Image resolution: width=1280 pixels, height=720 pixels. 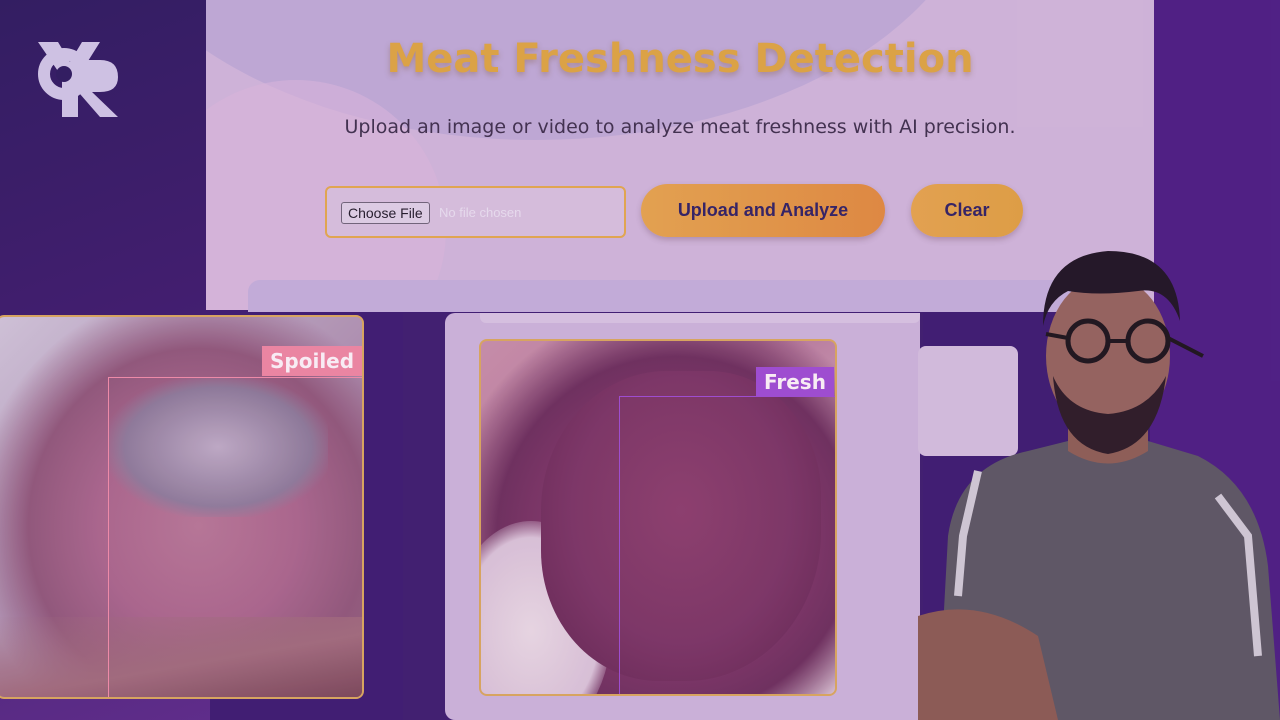 I want to click on detection-box-fresh, so click(x=727, y=545).